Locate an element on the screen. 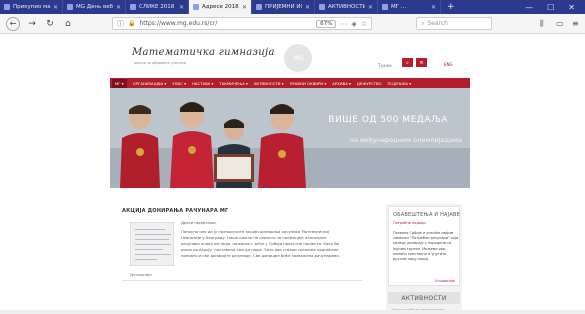 This screenshot has height=314, width=585. browser-tab: ПРИЈЕМНИ ИСПИТ...✕ is located at coordinates (283, 7).